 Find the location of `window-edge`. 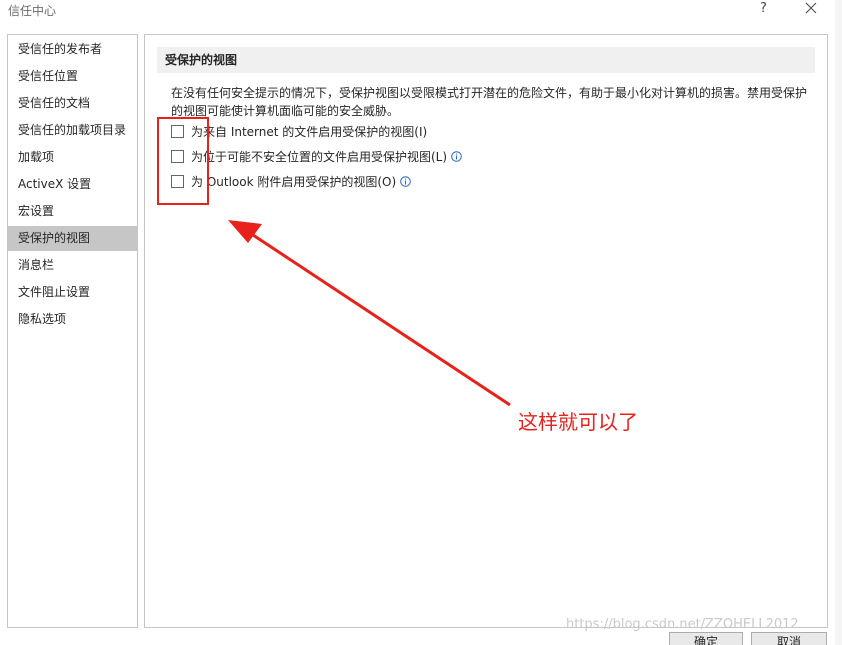

window-edge is located at coordinates (838, 322).